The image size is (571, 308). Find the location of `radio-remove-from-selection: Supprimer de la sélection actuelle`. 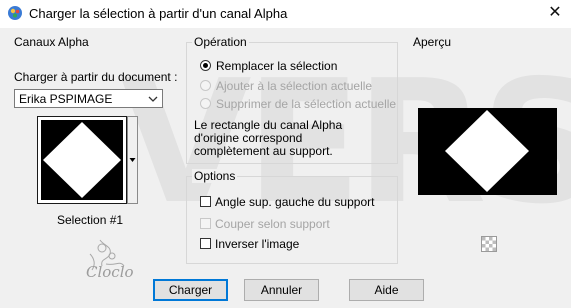

radio-remove-from-selection: Supprimer de la sélection actuelle is located at coordinates (298, 104).